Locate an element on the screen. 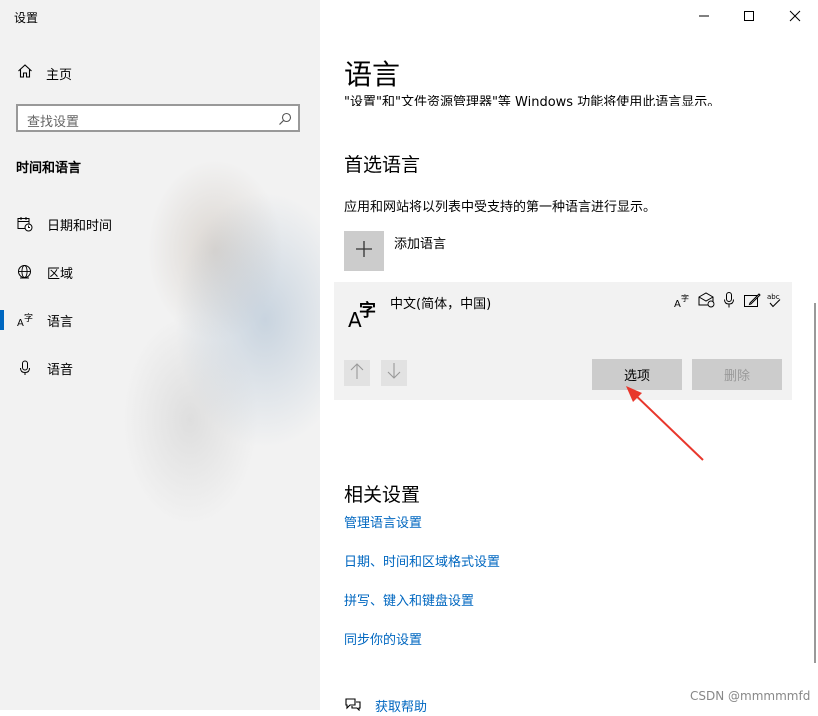  language-item-zh-cn: A 字 中文(简体，中国) A字 abc 选项 删除 is located at coordinates (563, 341).